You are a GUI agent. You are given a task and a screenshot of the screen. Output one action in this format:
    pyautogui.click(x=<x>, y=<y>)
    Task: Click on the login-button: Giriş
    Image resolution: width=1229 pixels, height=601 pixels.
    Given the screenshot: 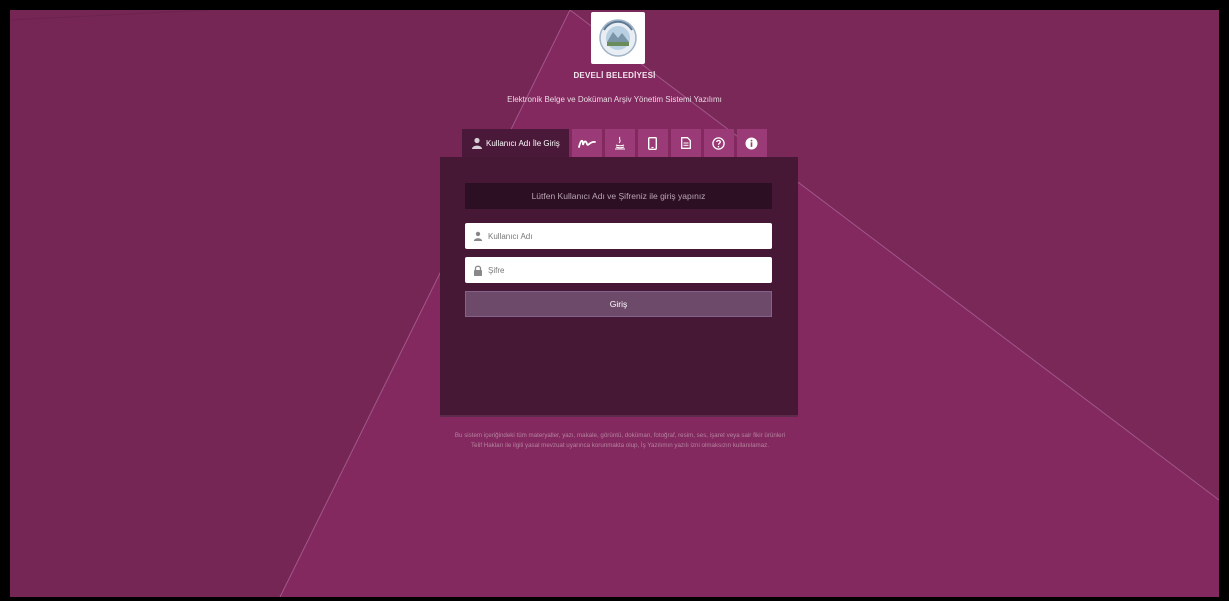 What is the action you would take?
    pyautogui.click(x=618, y=304)
    